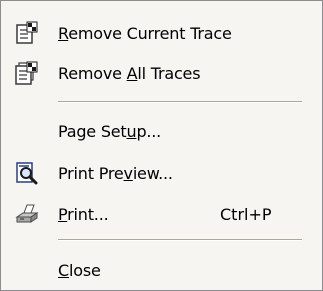  I want to click on menu-item-remove-all-traces: Remove All Traces, so click(161, 73).